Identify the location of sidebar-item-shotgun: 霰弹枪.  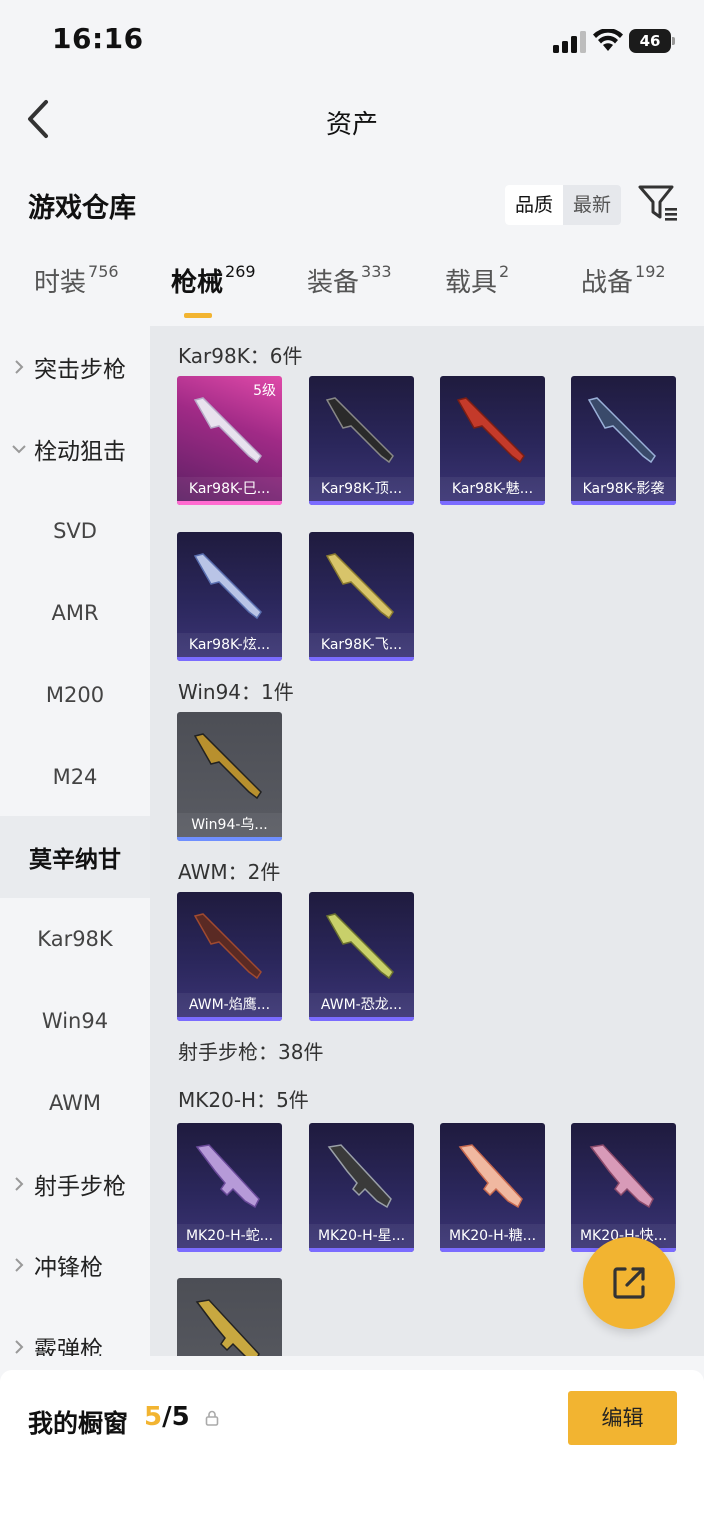
(75, 1331).